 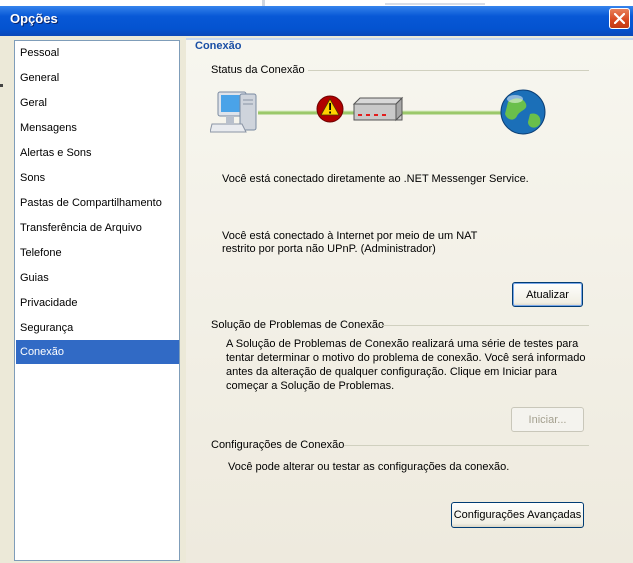 I want to click on panel-title: Conexão, so click(x=218, y=46).